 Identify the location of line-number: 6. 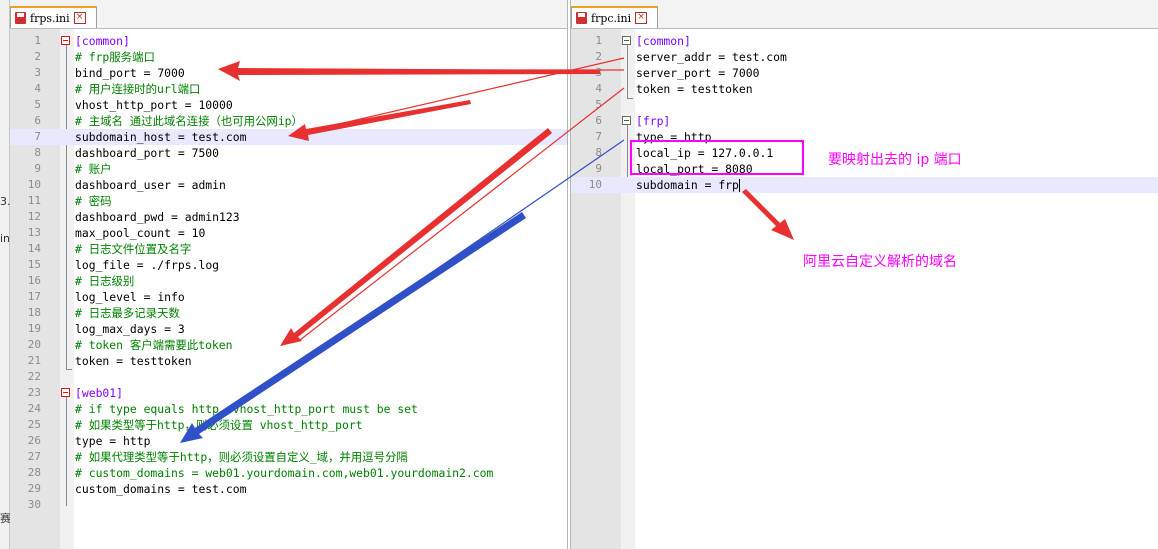
(37, 120).